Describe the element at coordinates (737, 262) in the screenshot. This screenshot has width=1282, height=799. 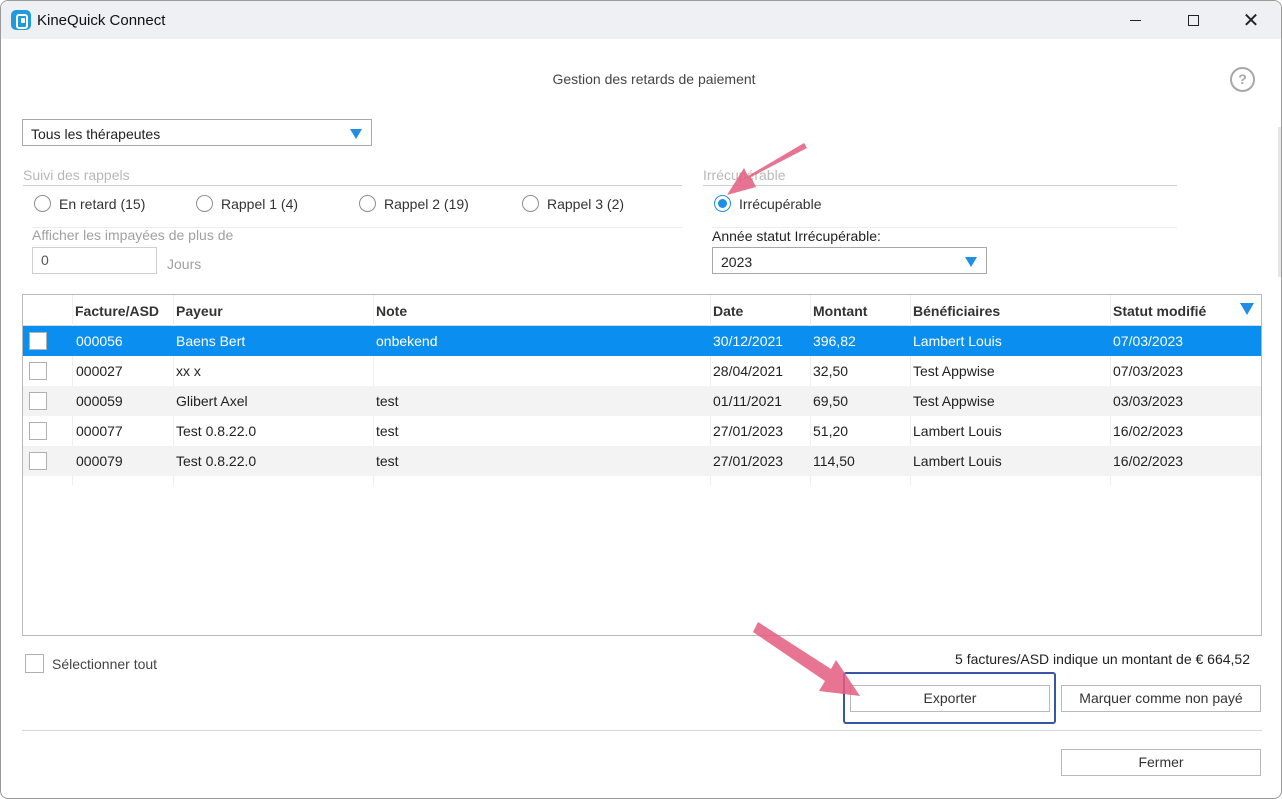
I see `year-select-value: 2023` at that location.